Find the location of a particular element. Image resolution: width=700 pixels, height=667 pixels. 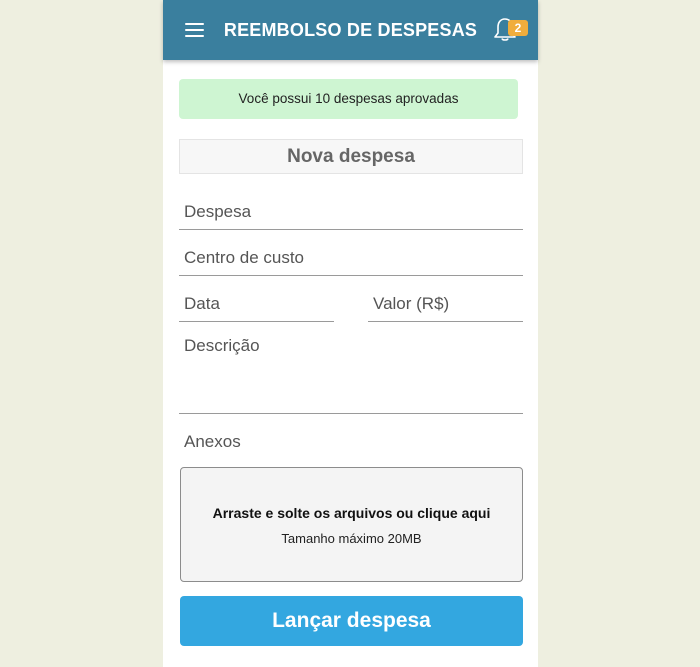

hamburger-menu-icon is located at coordinates (195, 30).